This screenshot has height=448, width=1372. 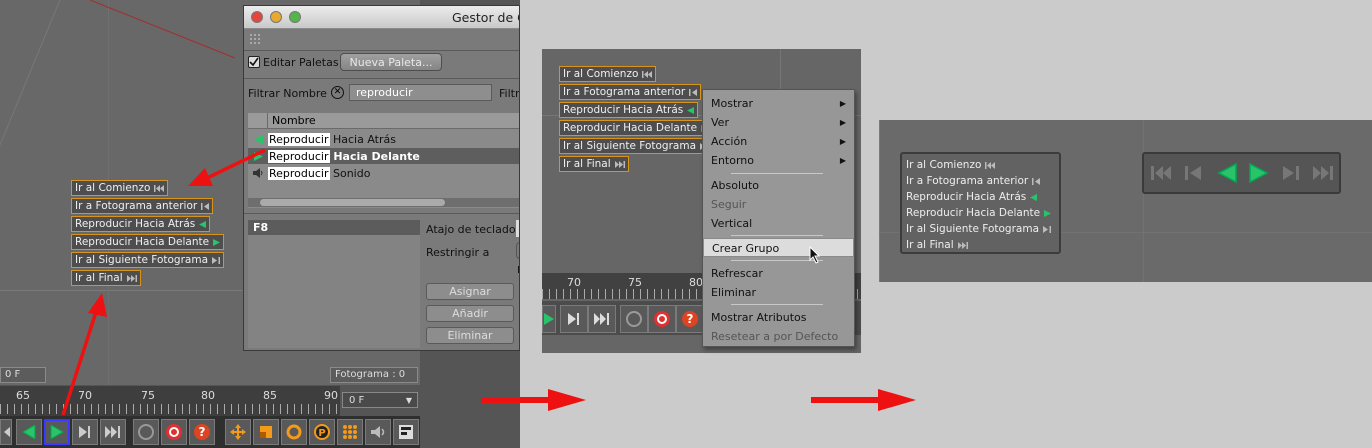 I want to click on menu-item-crear-grupo: Crear Grupo, so click(x=778, y=247).